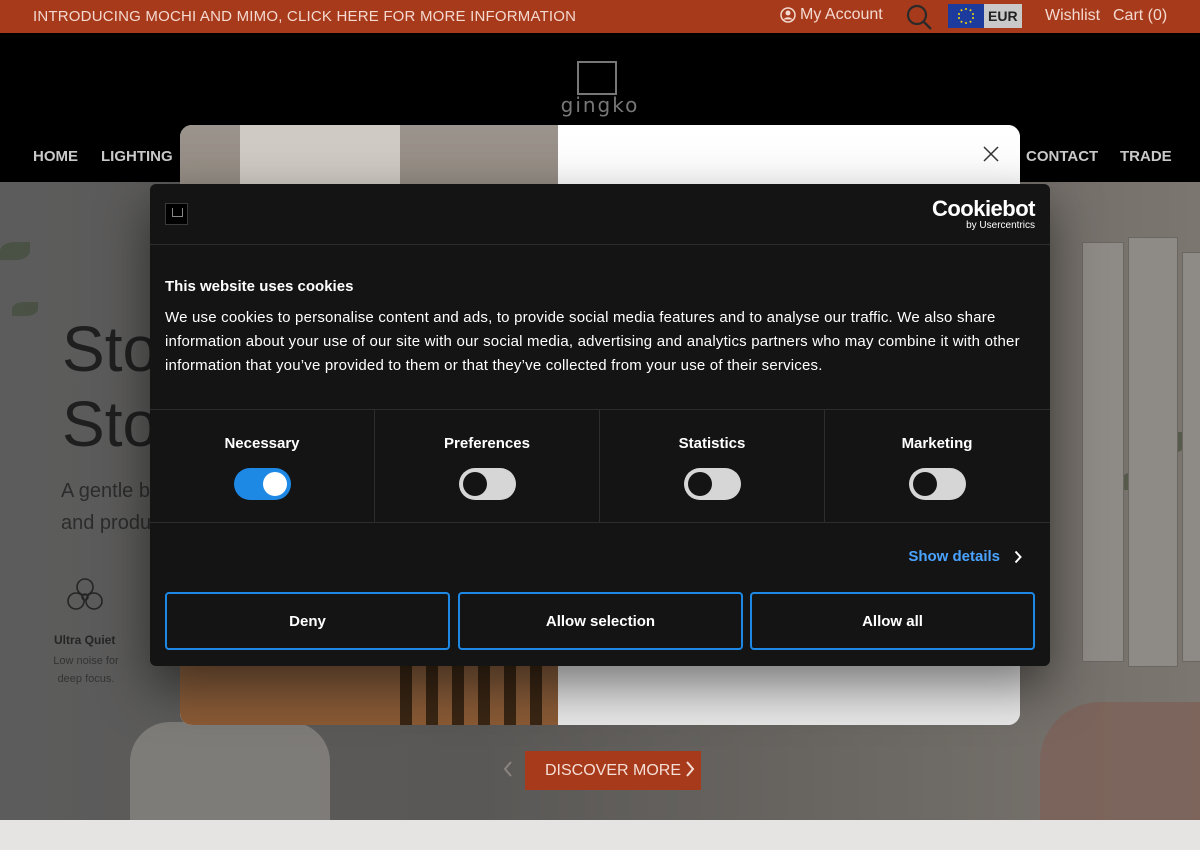  I want to click on cart-link: Cart (0), so click(1140, 16).